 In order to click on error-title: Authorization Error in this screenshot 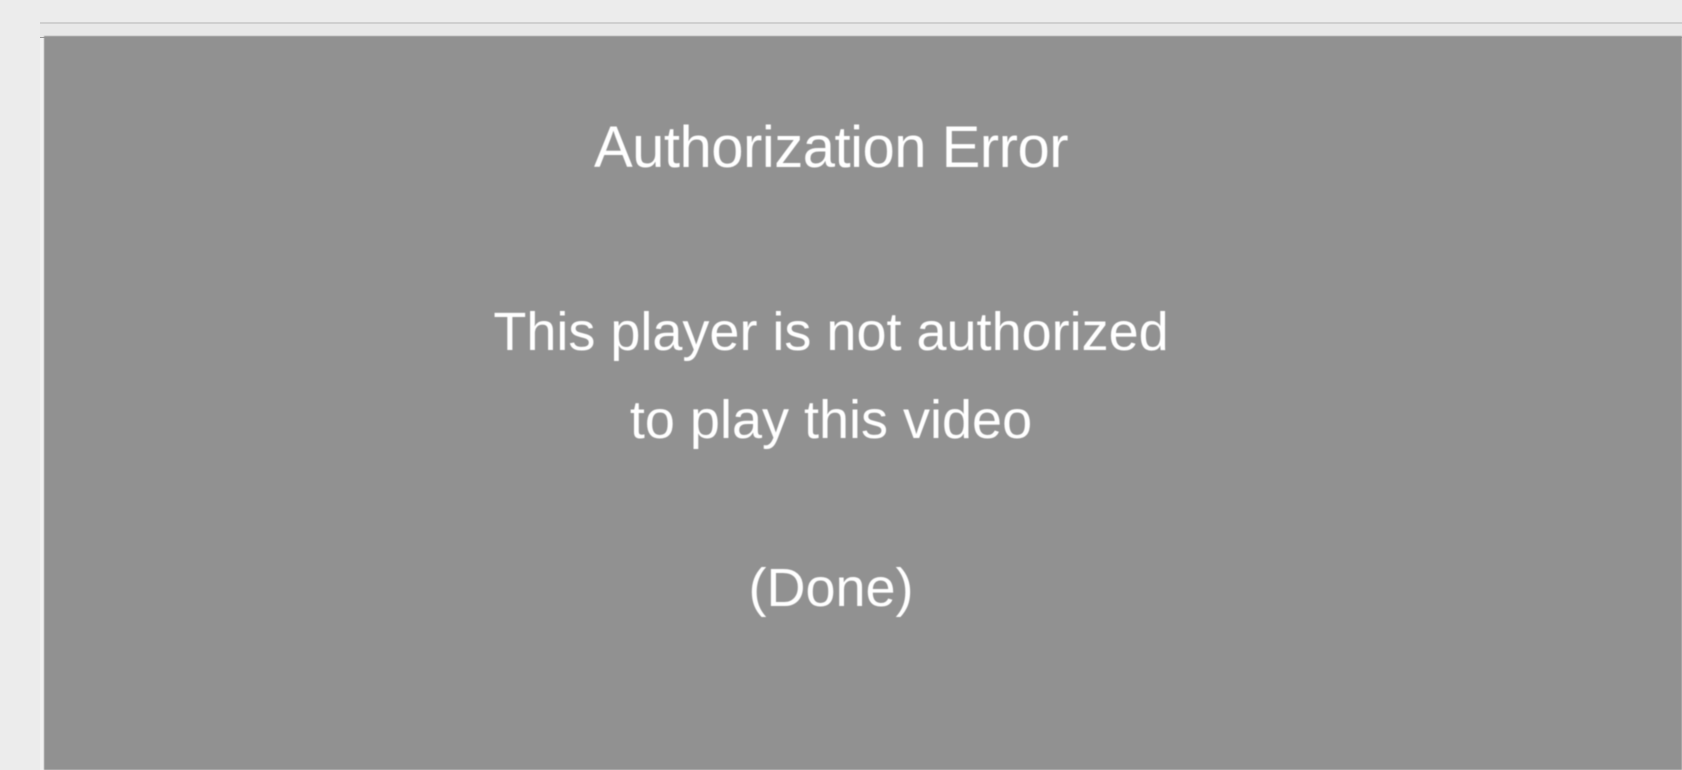, I will do `click(831, 147)`.